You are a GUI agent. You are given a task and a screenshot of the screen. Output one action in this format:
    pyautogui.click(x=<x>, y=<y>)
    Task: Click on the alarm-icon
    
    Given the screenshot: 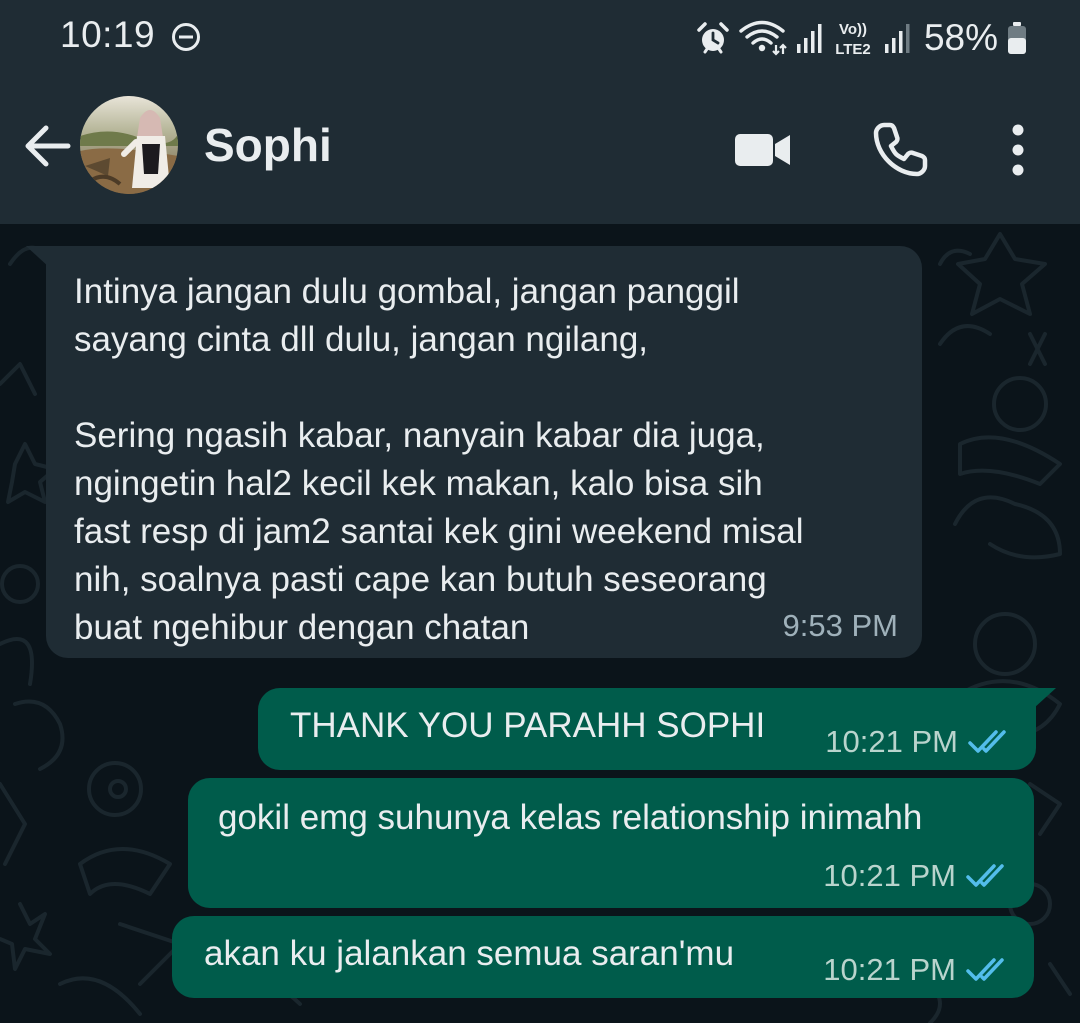 What is the action you would take?
    pyautogui.click(x=713, y=38)
    